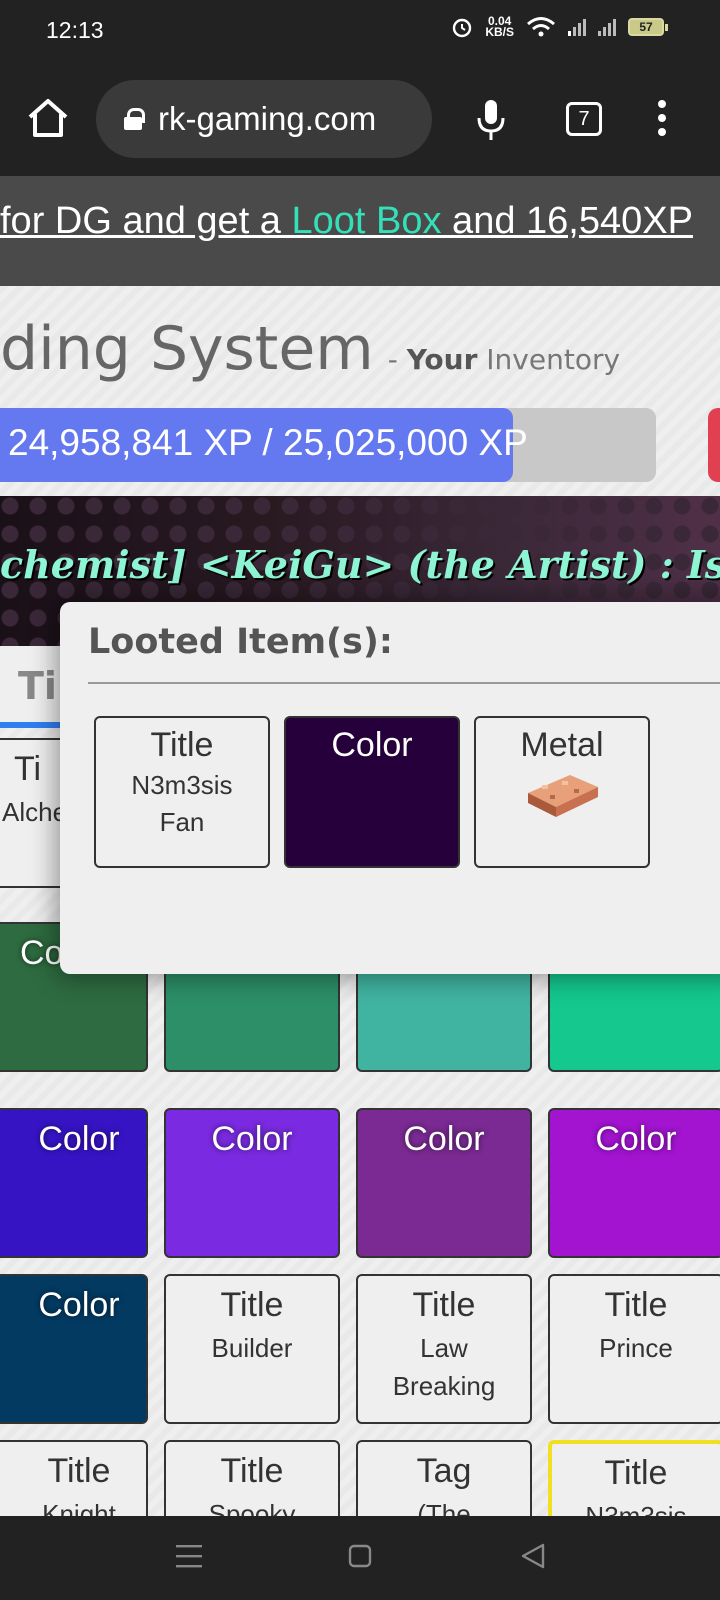  Describe the element at coordinates (182, 745) in the screenshot. I see `looted-item-type: Title` at that location.